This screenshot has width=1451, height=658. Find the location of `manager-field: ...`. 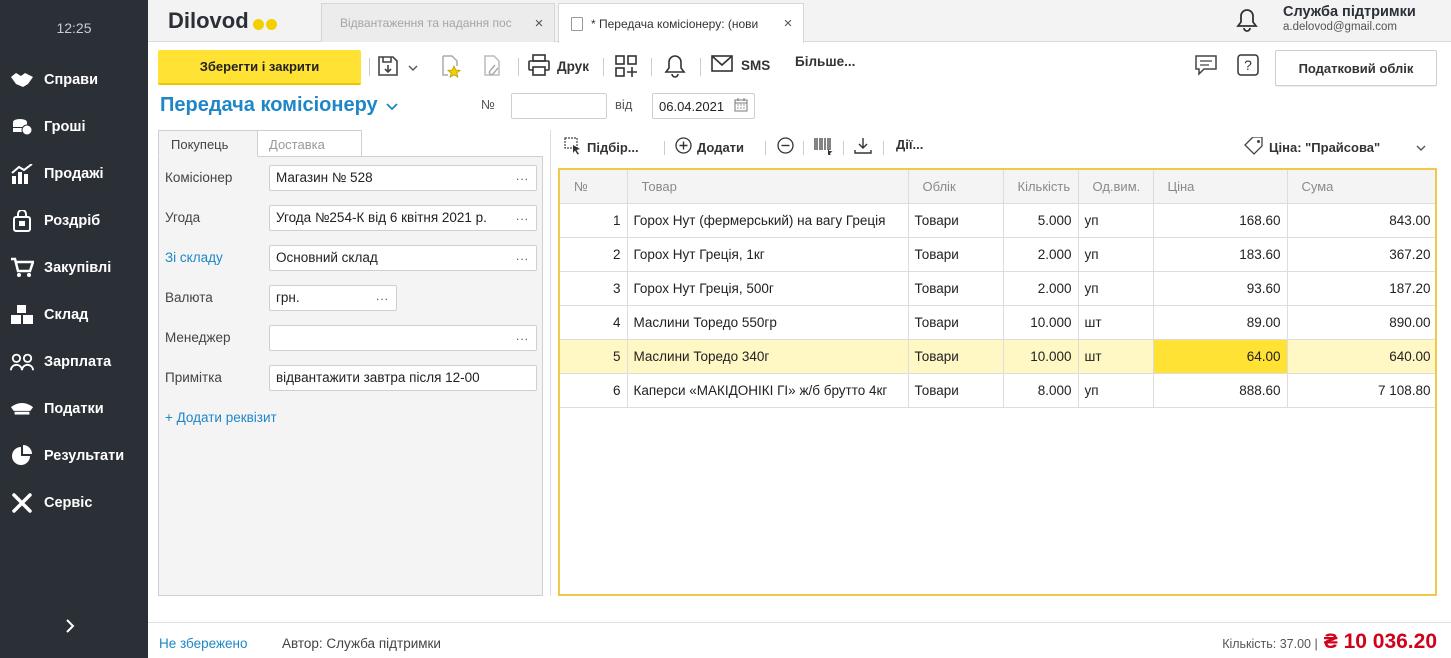

manager-field: ... is located at coordinates (403, 338).